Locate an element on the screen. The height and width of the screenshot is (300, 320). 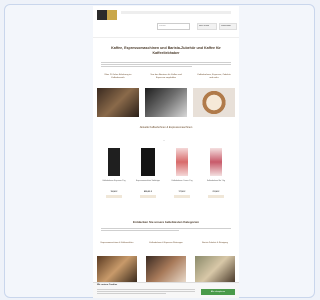
account-button: Mein Konto is located at coordinates (207, 26).